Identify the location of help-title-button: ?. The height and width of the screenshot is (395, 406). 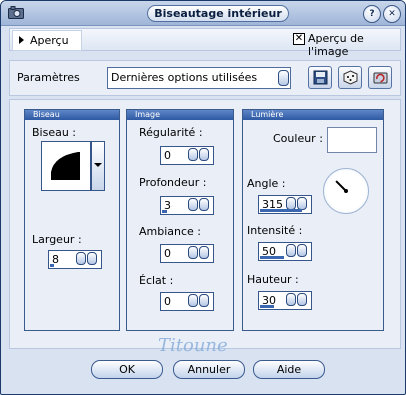
(372, 14).